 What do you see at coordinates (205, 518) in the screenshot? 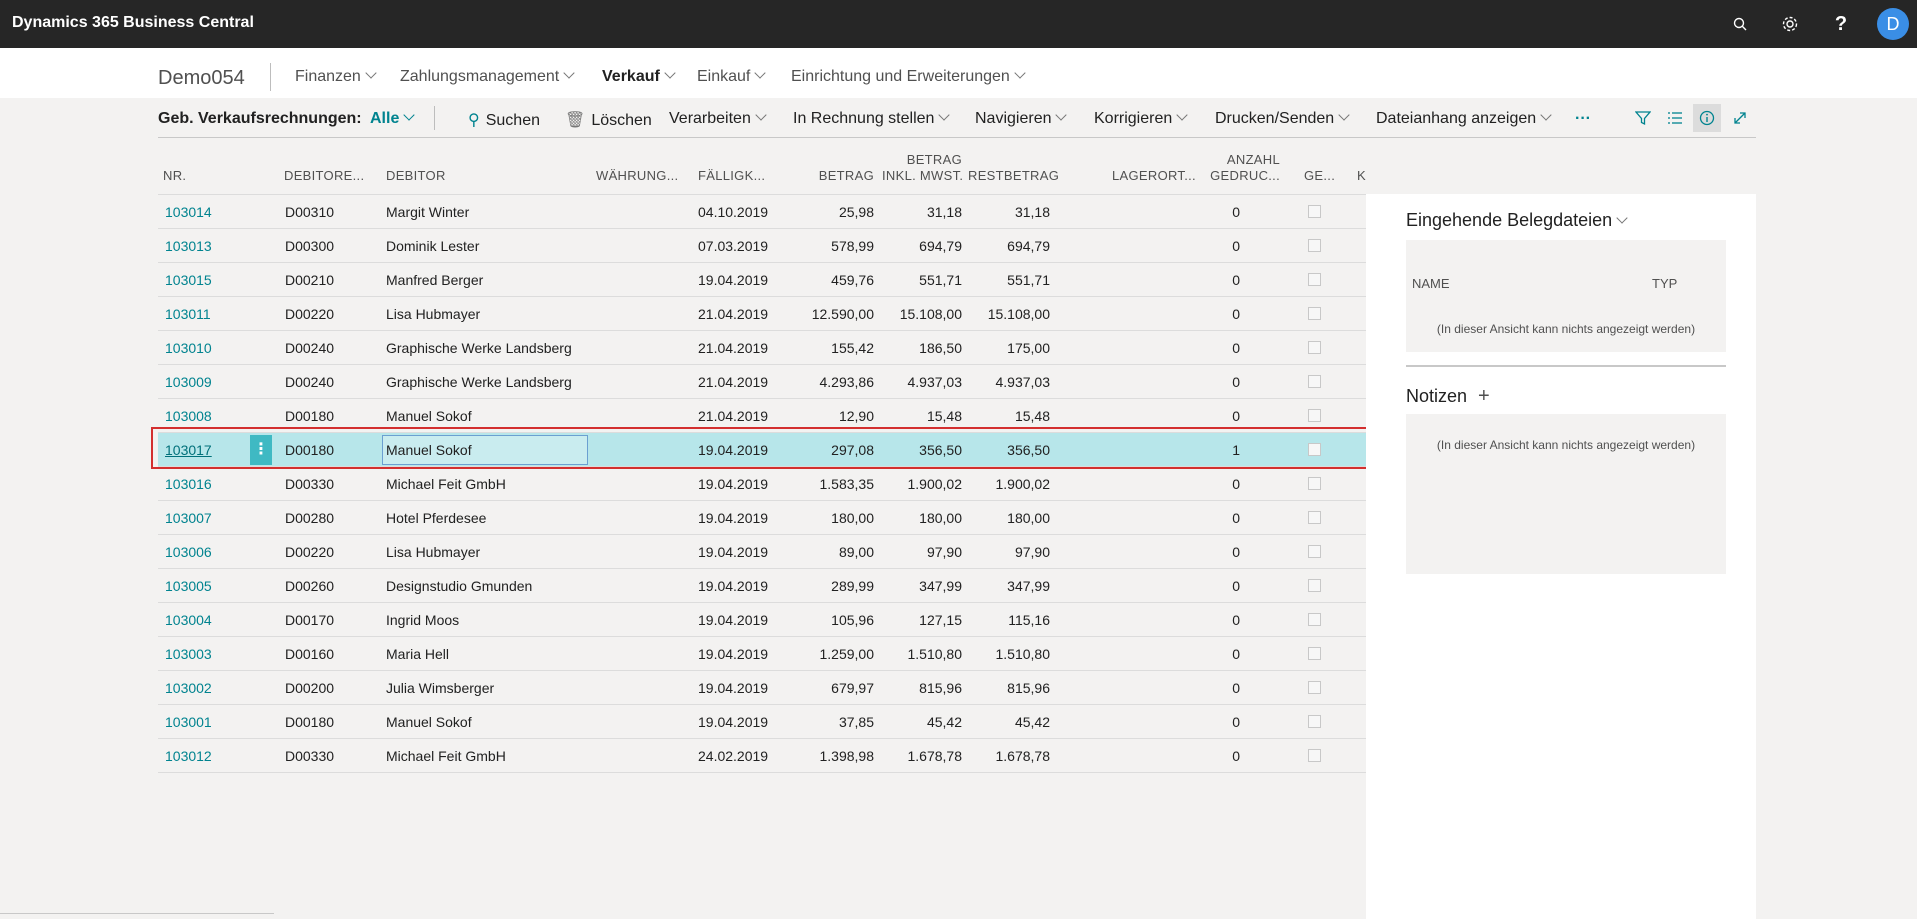
I see `invoice-number-link: 103007` at bounding box center [205, 518].